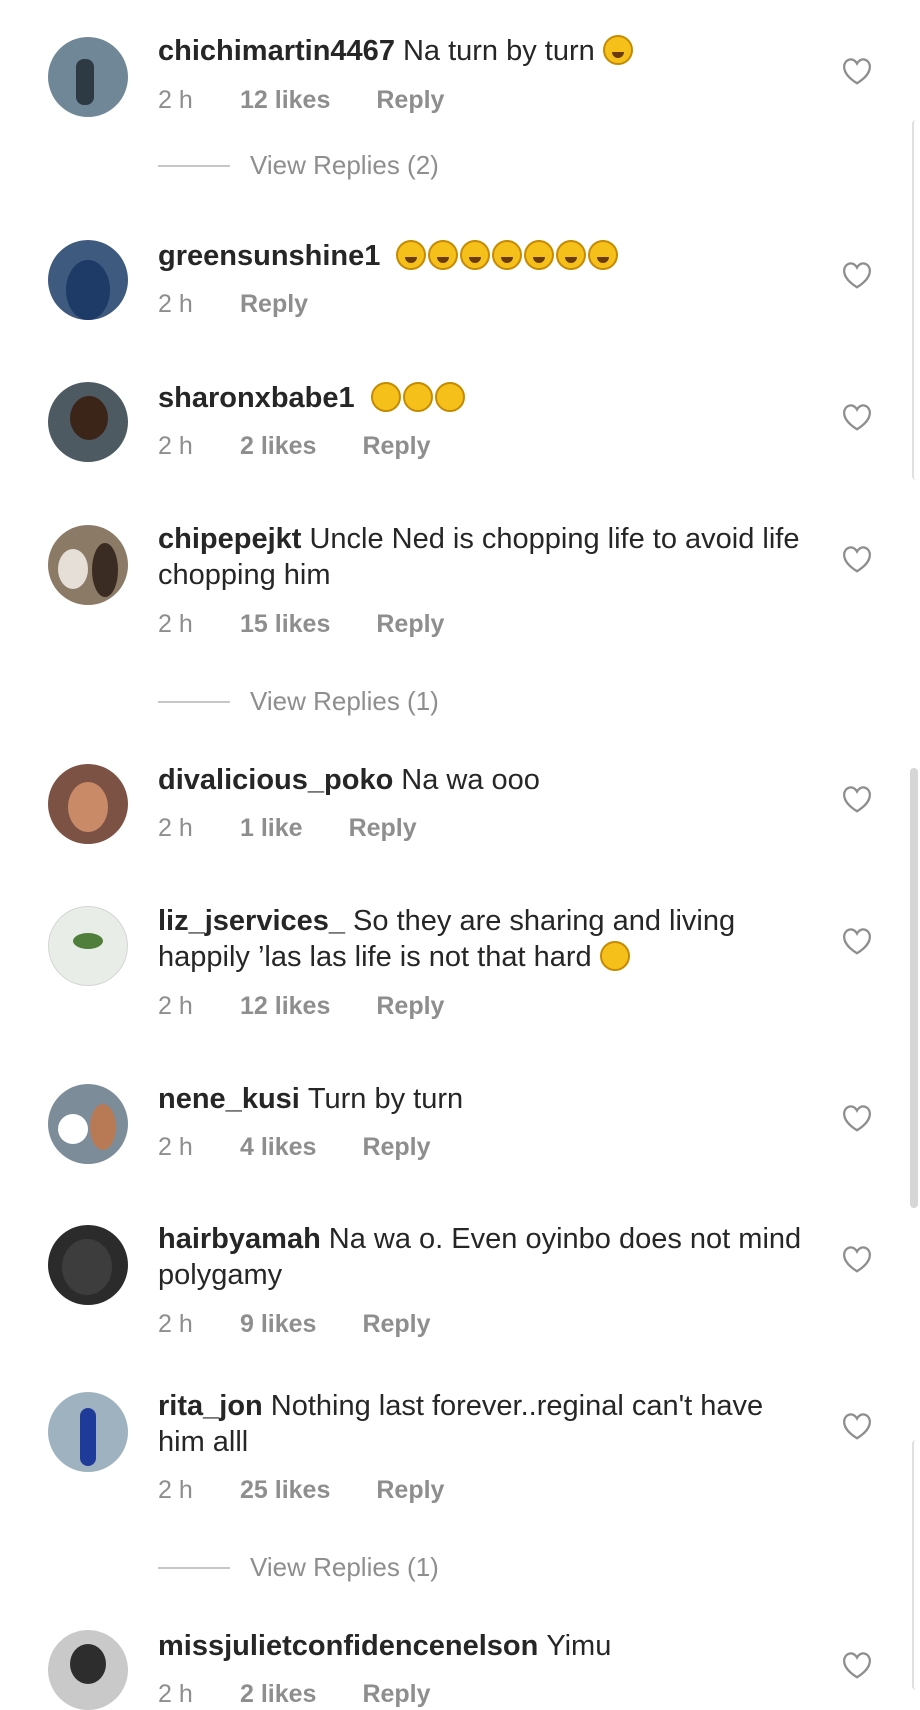 The height and width of the screenshot is (1710, 920). I want to click on view-replies-label: View Replies (2), so click(344, 165).